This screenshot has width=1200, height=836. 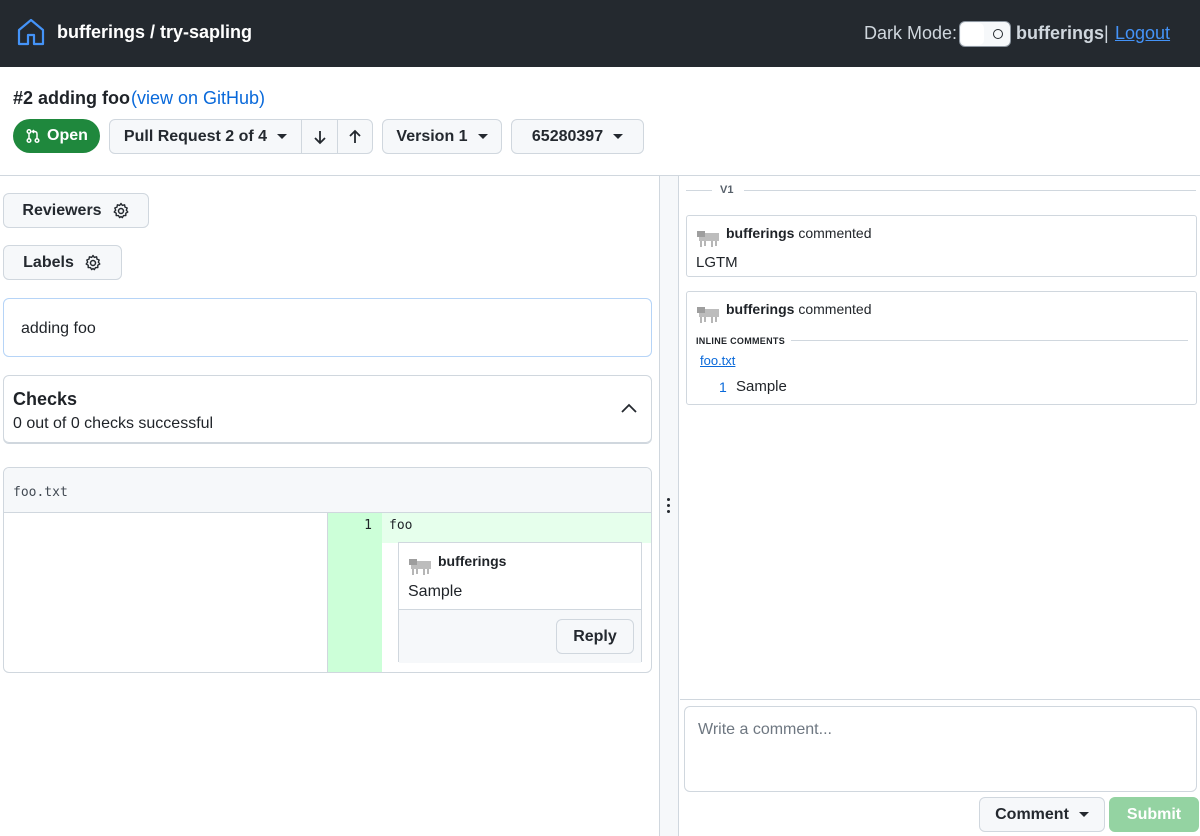 What do you see at coordinates (401, 525) in the screenshot?
I see `diff-line-code: foo` at bounding box center [401, 525].